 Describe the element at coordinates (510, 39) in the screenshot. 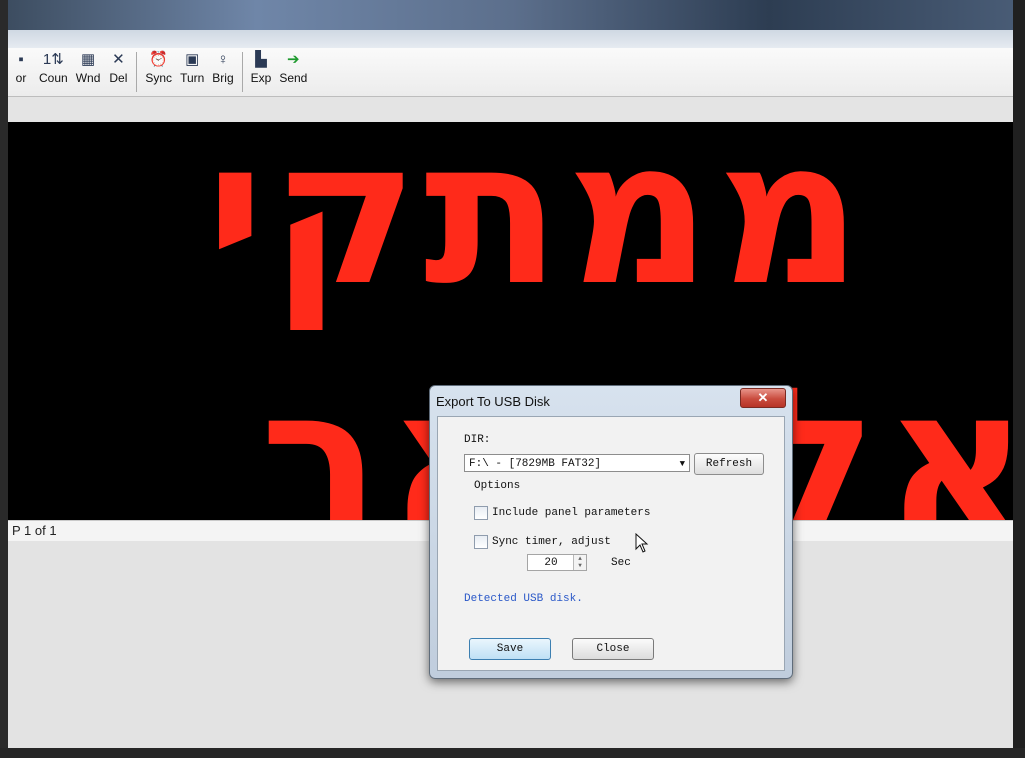

I see `window-title-strip` at that location.